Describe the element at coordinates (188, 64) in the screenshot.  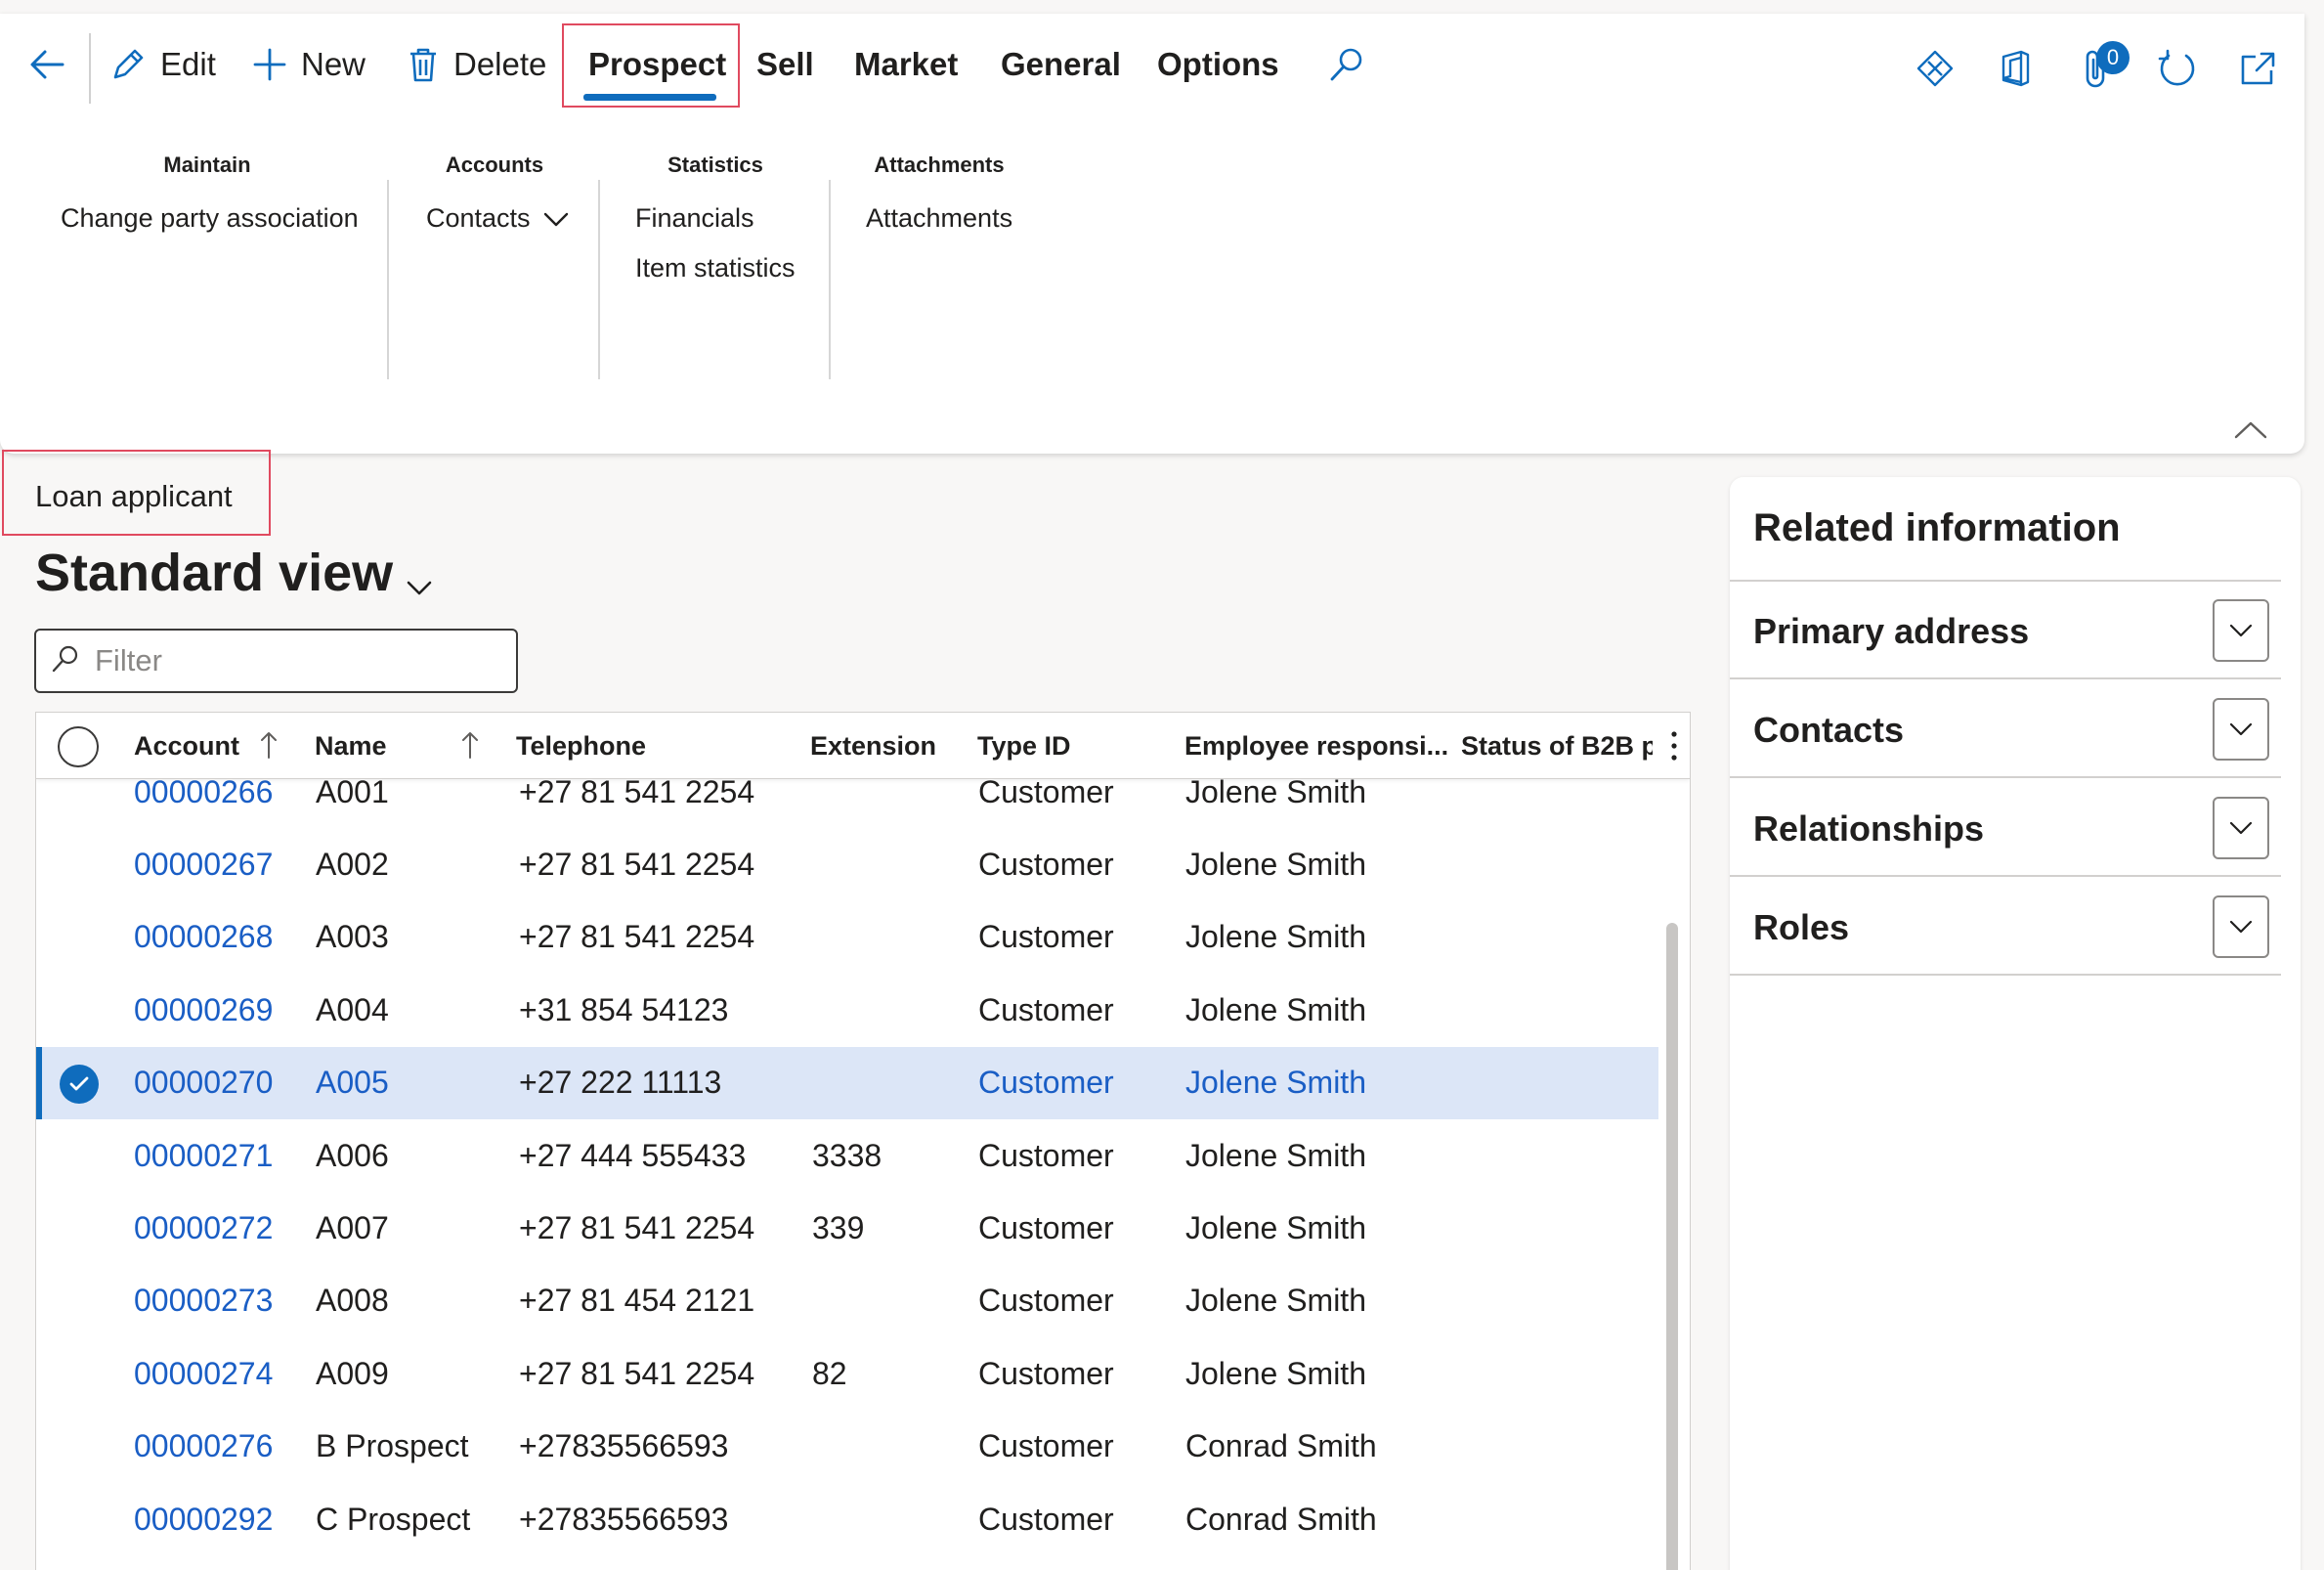
I see `edit-label: Edit` at that location.